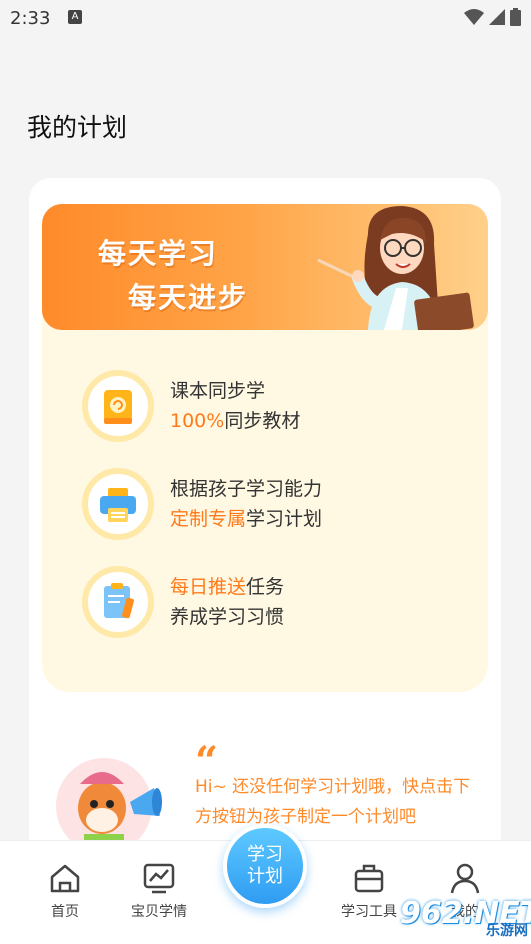 This screenshot has height=944, width=531. What do you see at coordinates (159, 878) in the screenshot?
I see `chart-monitor-icon` at bounding box center [159, 878].